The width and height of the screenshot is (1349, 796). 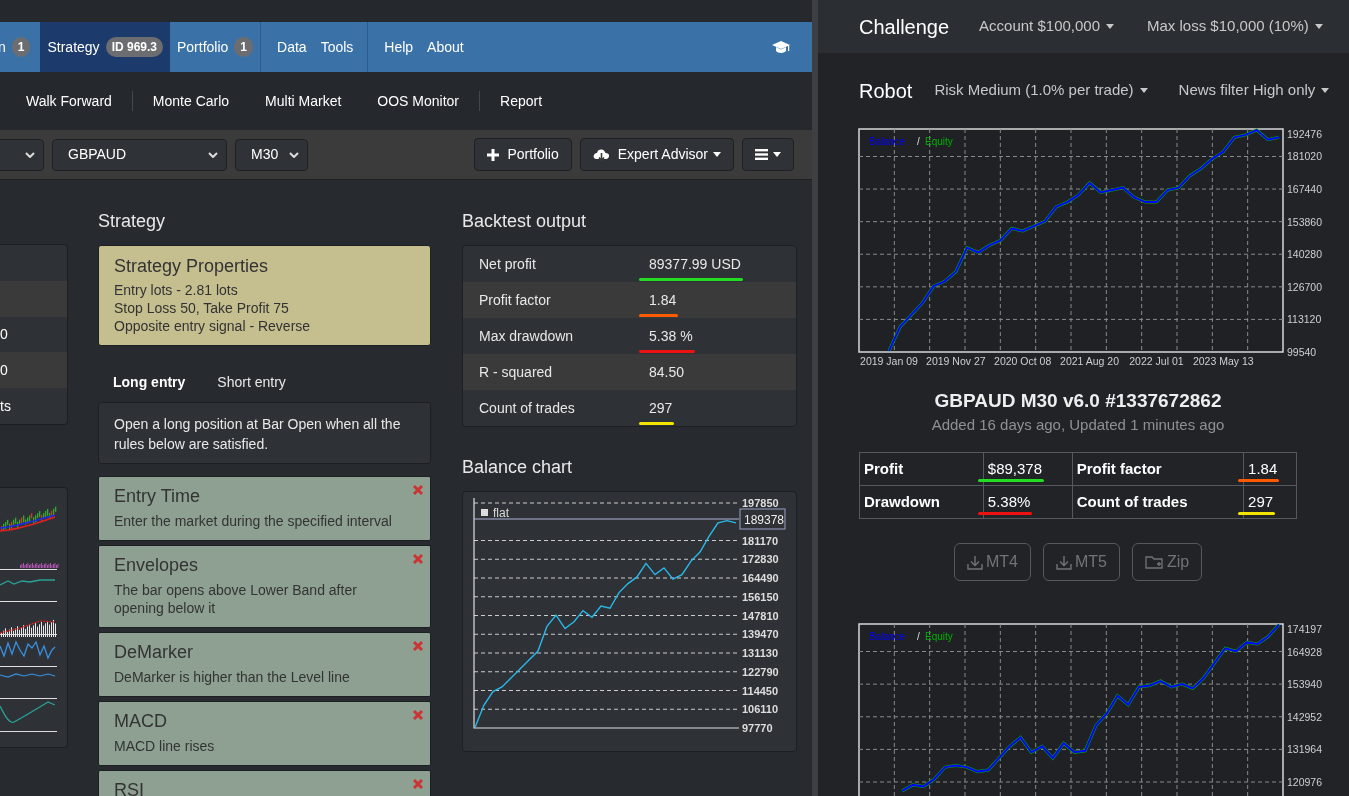 What do you see at coordinates (527, 408) in the screenshot?
I see `table-cell-text: Count of trades` at bounding box center [527, 408].